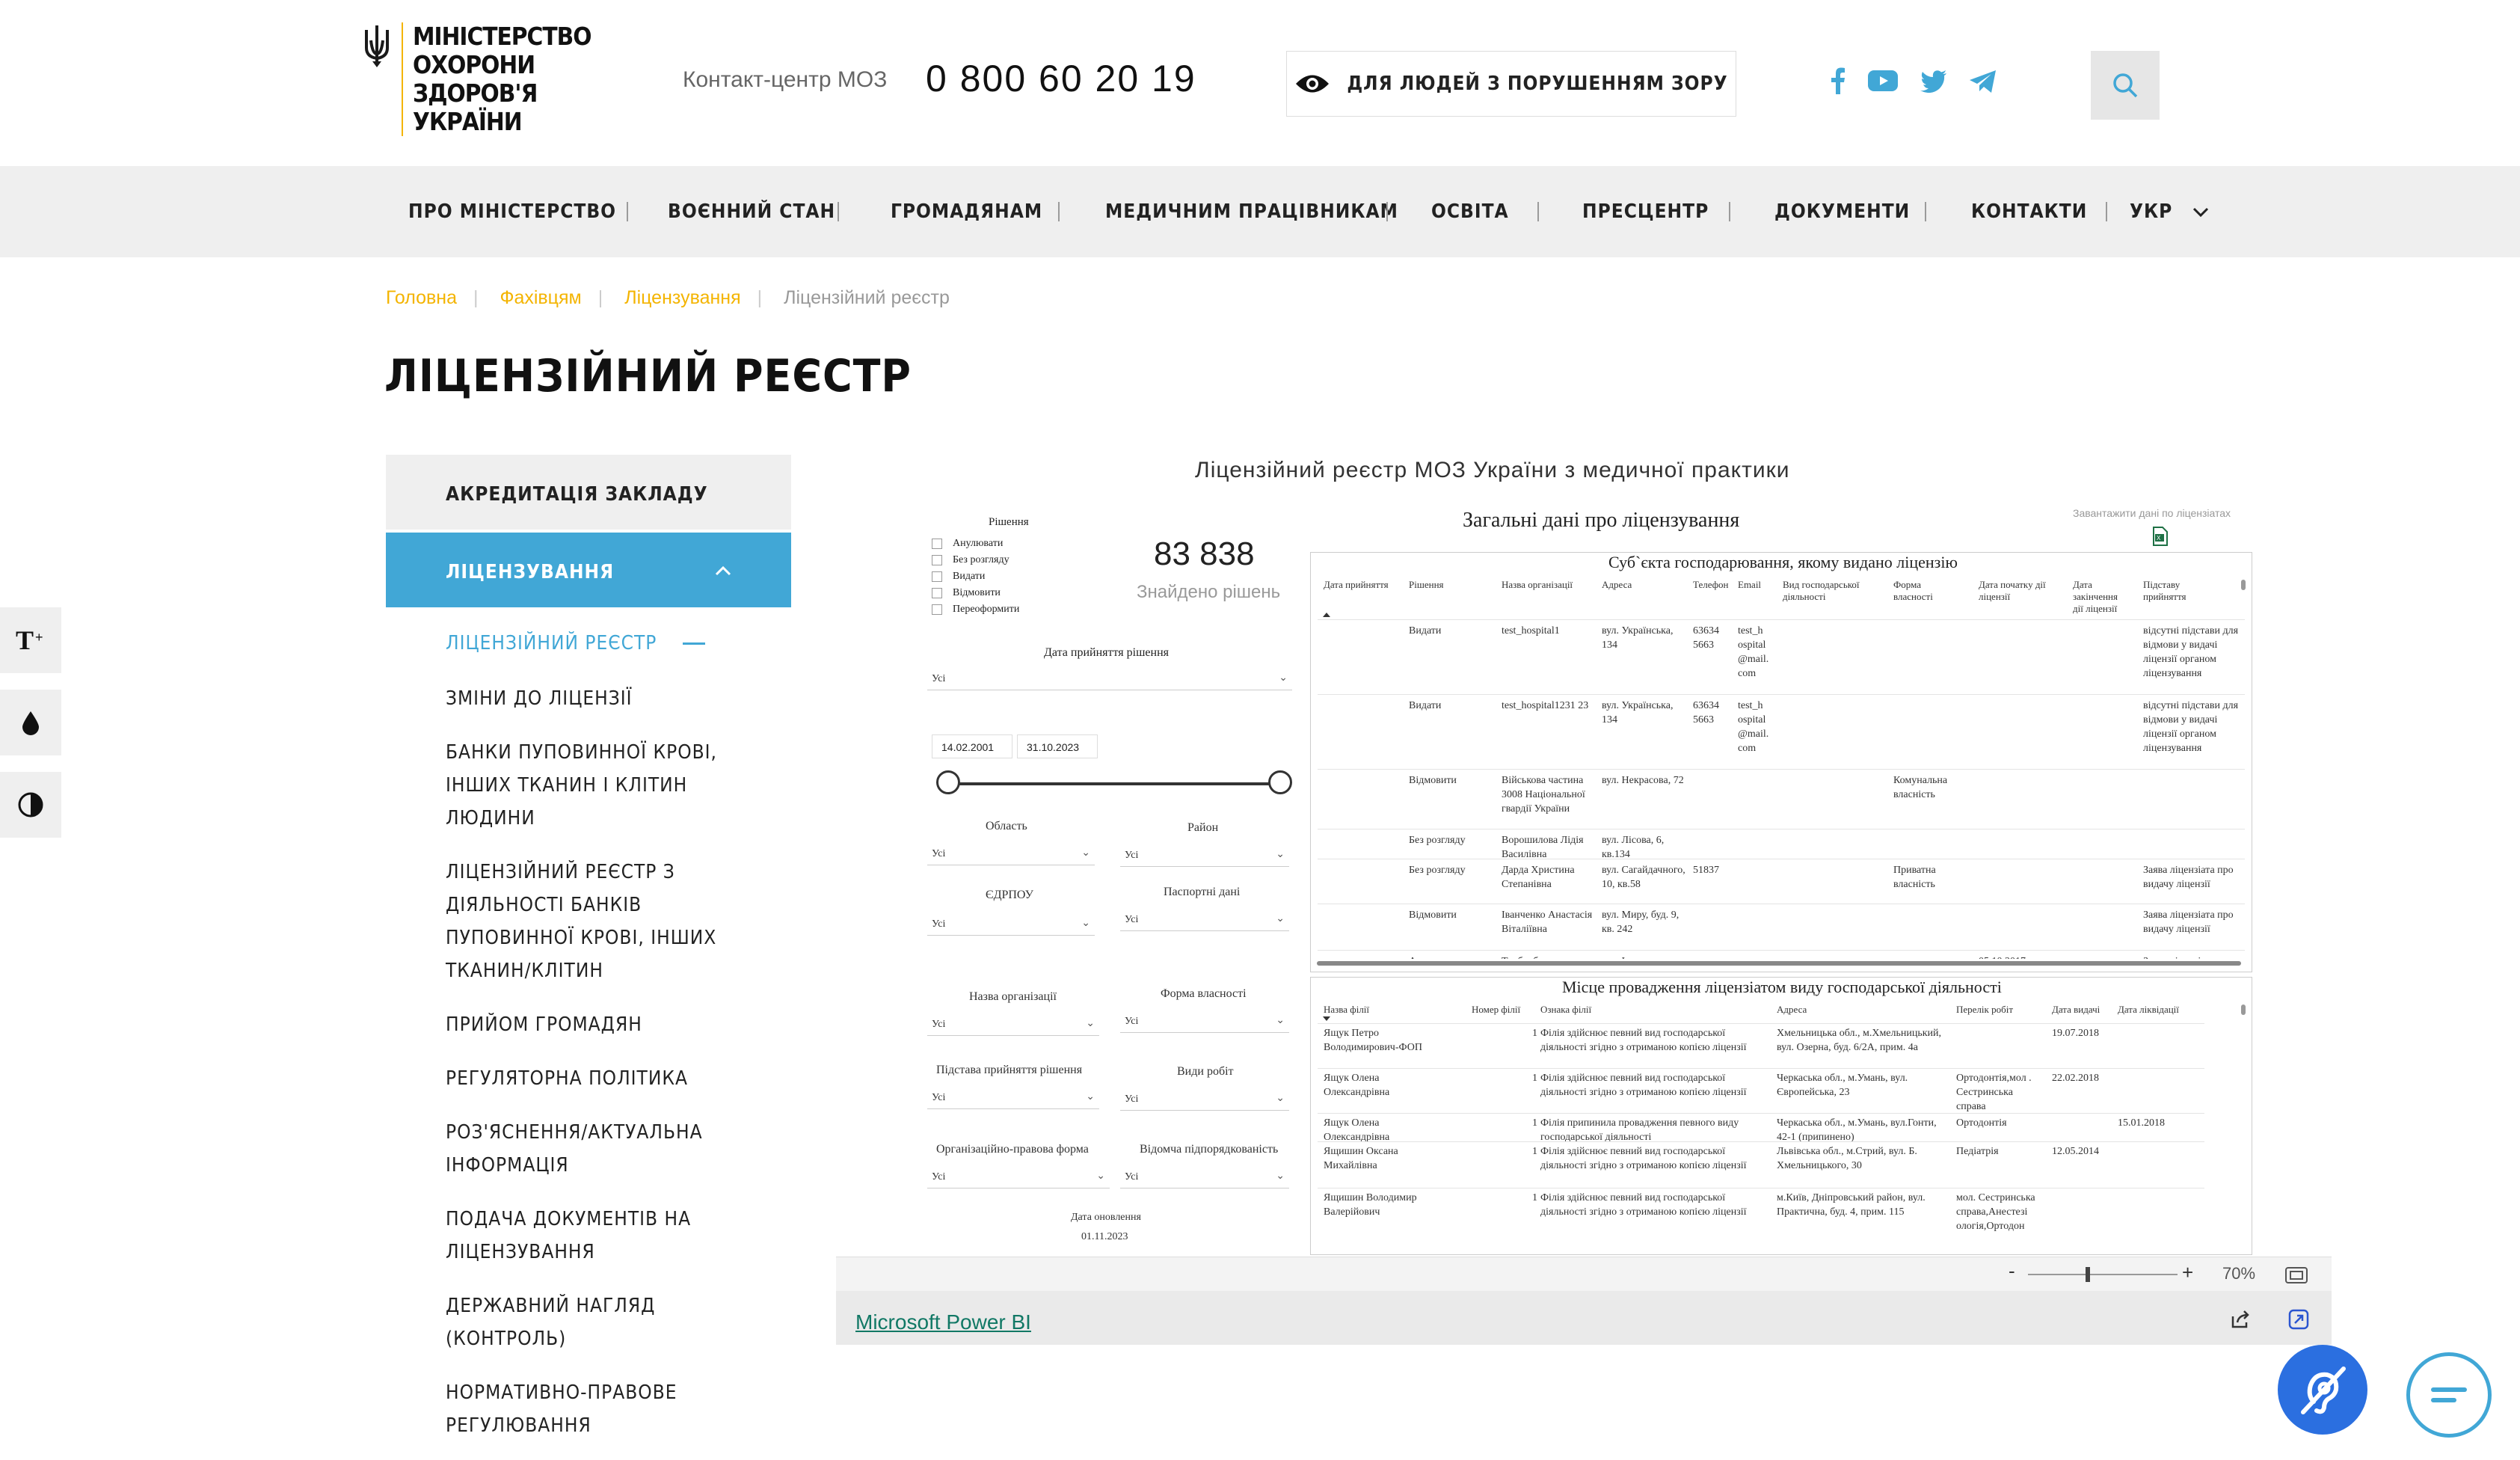 The width and height of the screenshot is (2520, 1460). Describe the element at coordinates (975, 544) in the screenshot. I see `decision-option: Анулювати` at that location.